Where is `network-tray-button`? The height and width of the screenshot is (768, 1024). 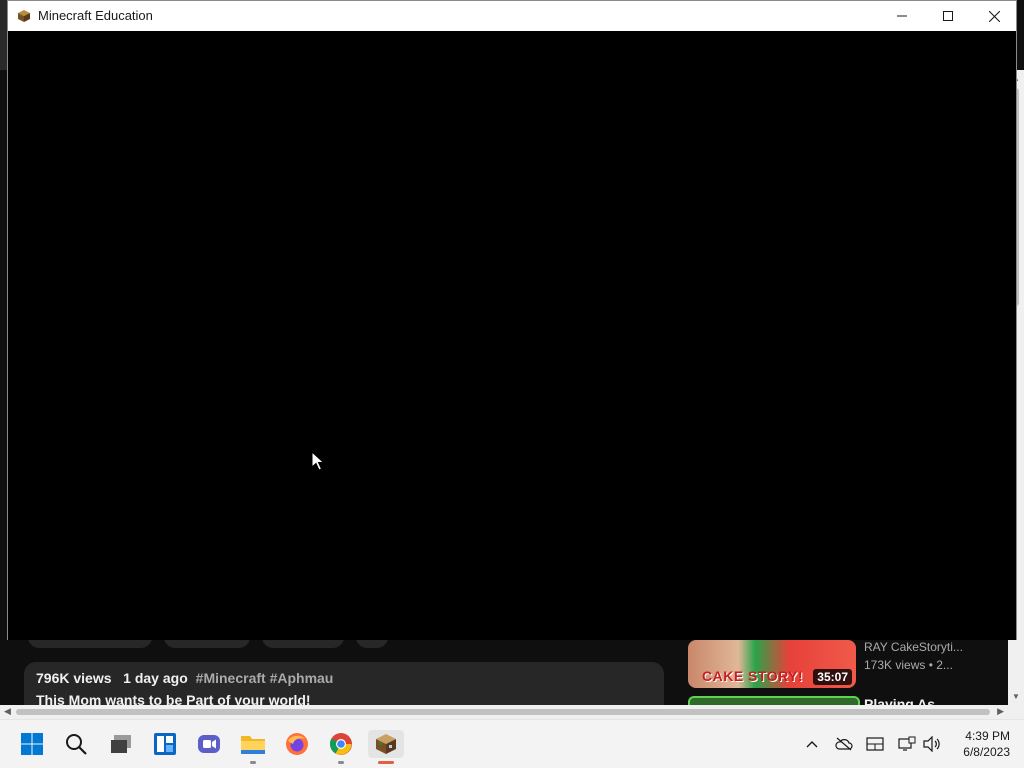
network-tray-button is located at coordinates (907, 744).